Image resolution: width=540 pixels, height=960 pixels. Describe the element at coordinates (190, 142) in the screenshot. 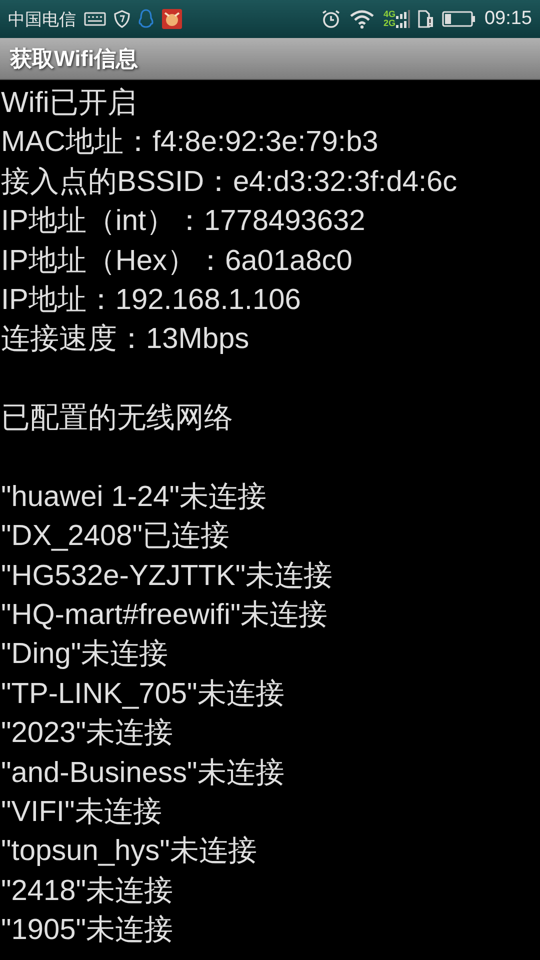

I see `info-line: MAC地址：f4:8e:92:3e:79:b3` at that location.